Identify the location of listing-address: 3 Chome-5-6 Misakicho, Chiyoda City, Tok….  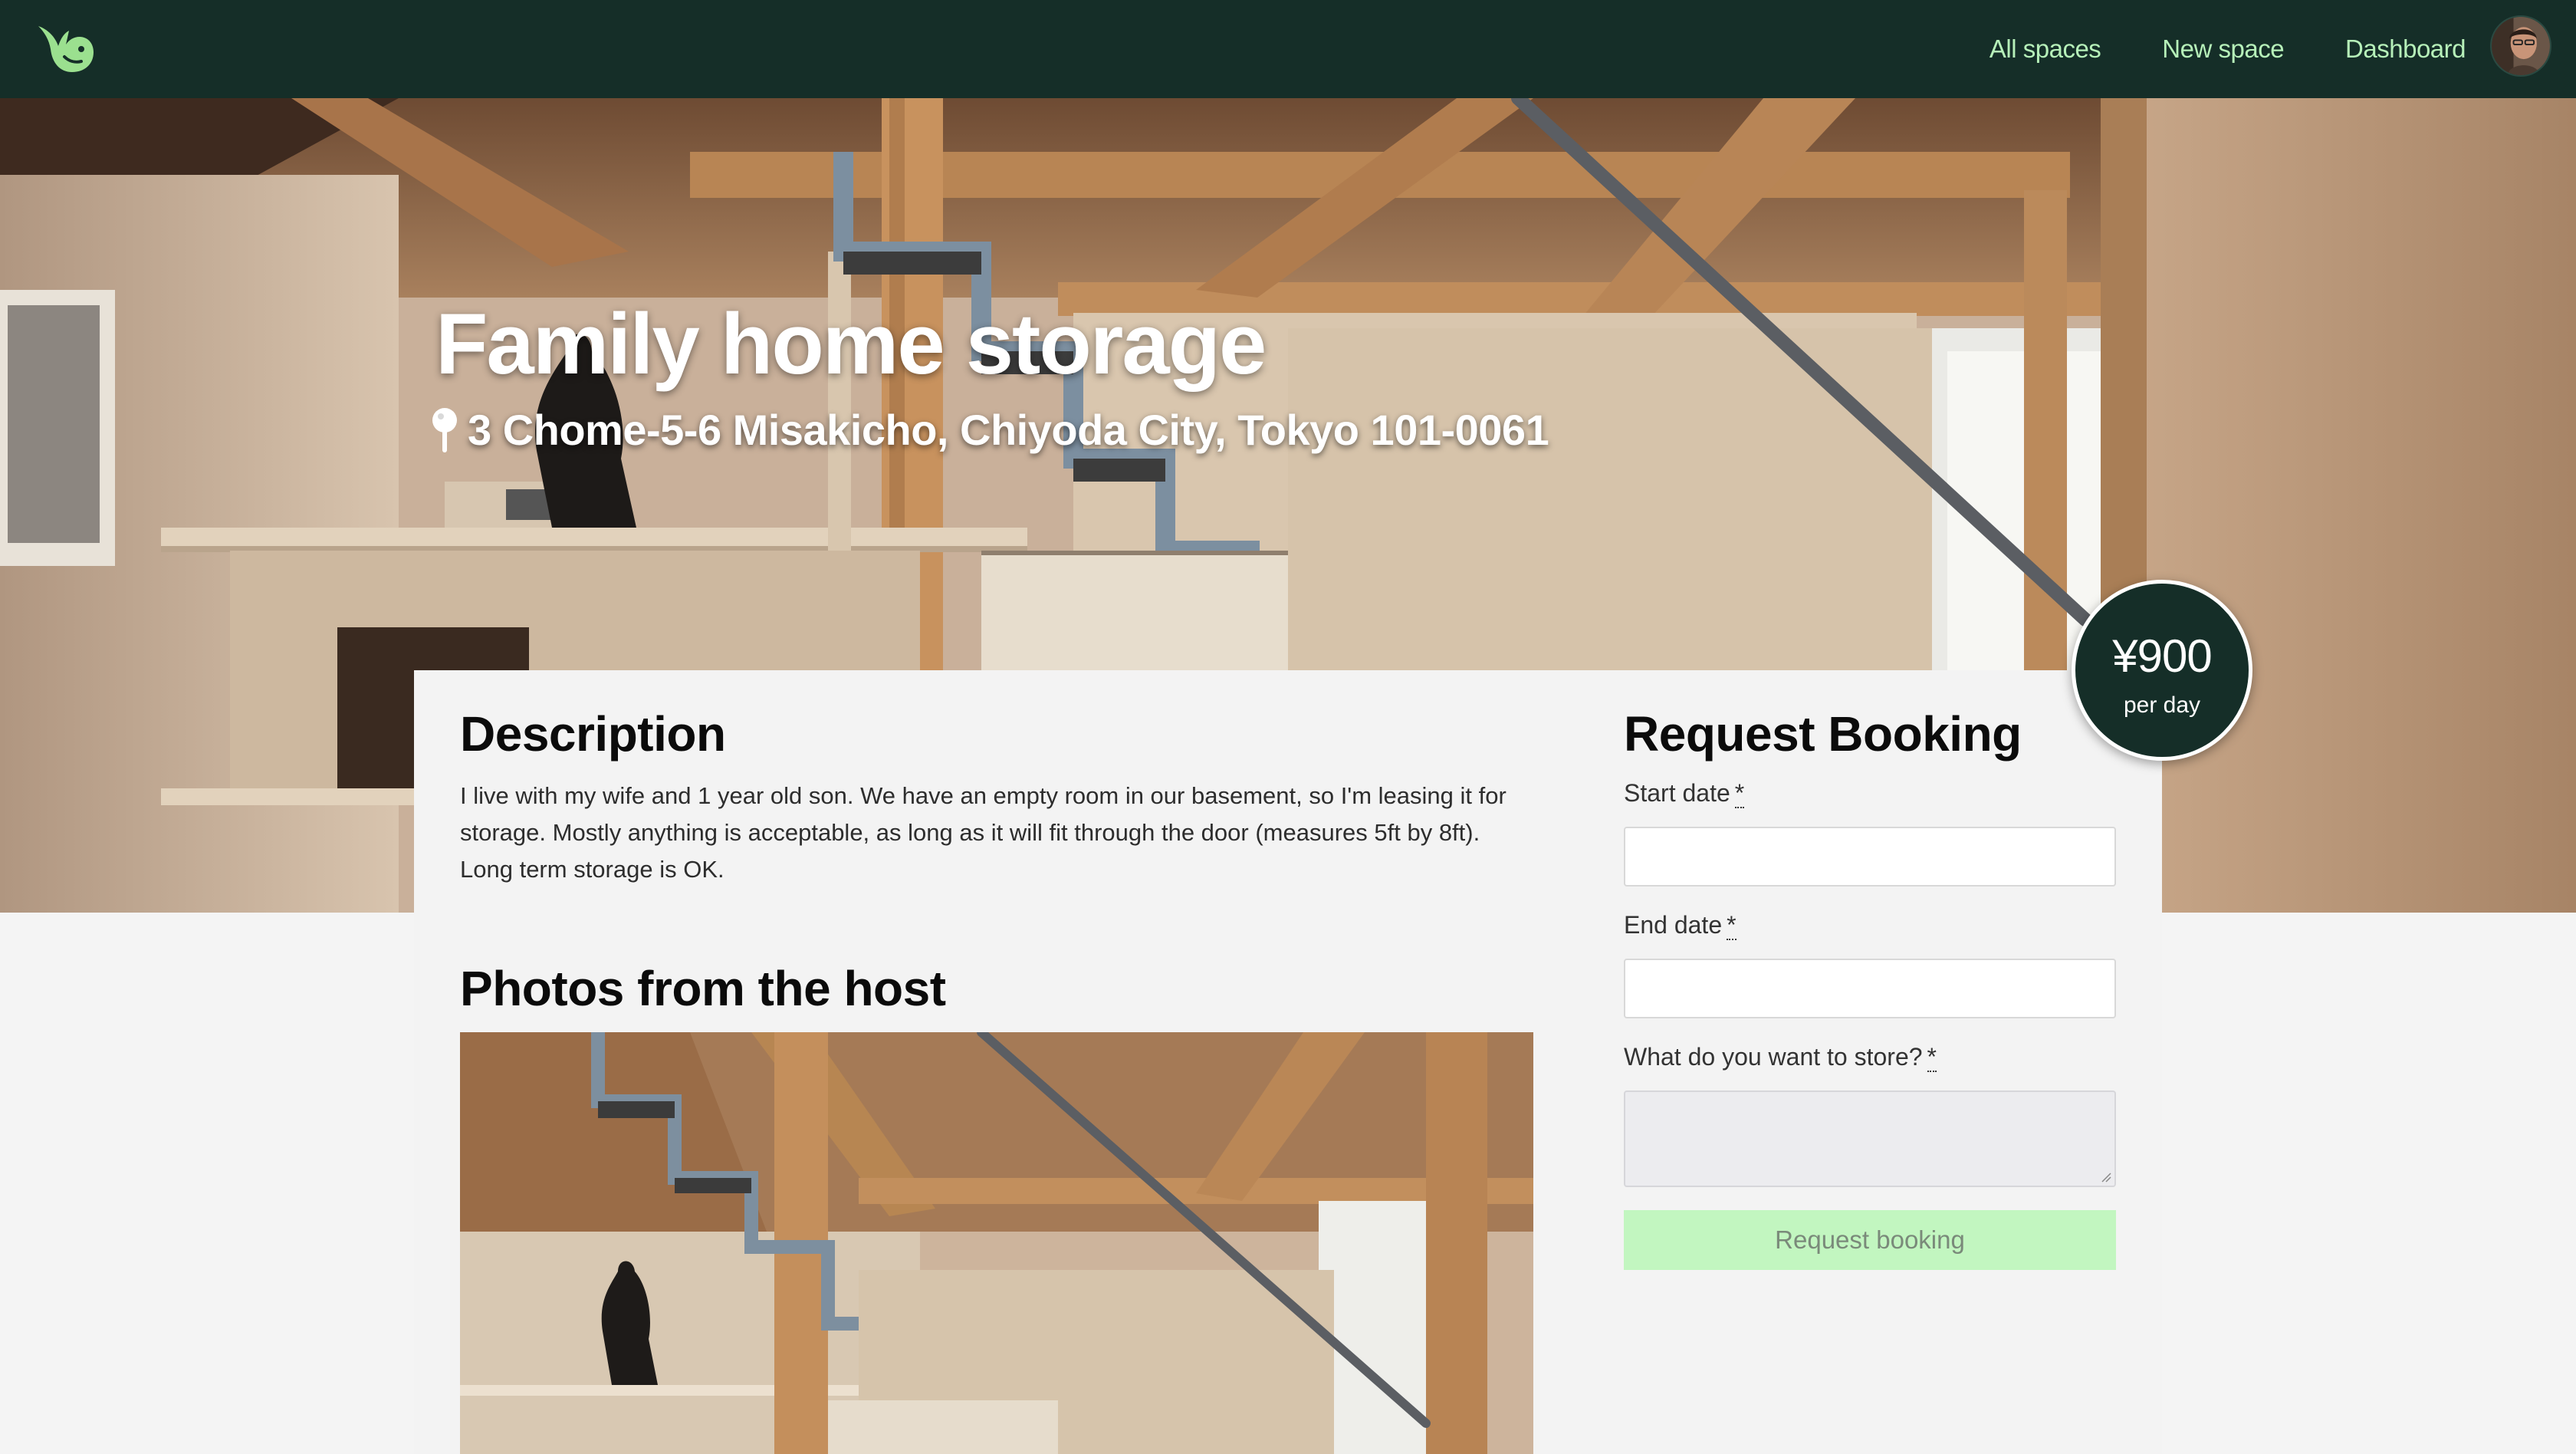
(990, 430).